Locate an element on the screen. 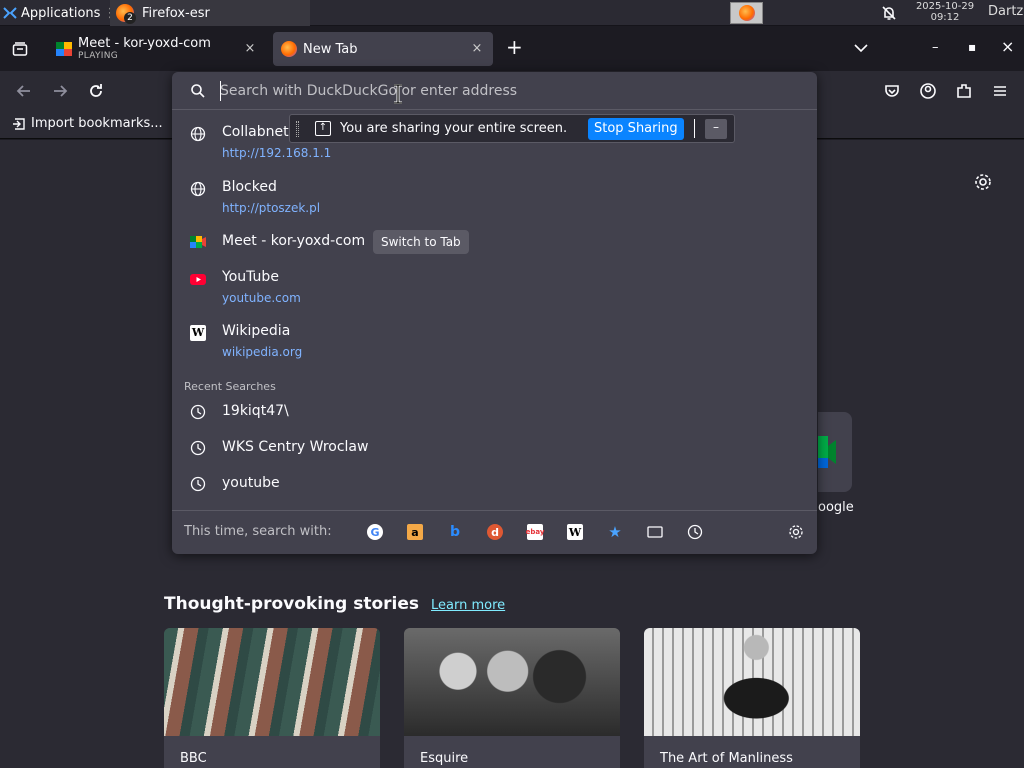  divider is located at coordinates (694, 128).